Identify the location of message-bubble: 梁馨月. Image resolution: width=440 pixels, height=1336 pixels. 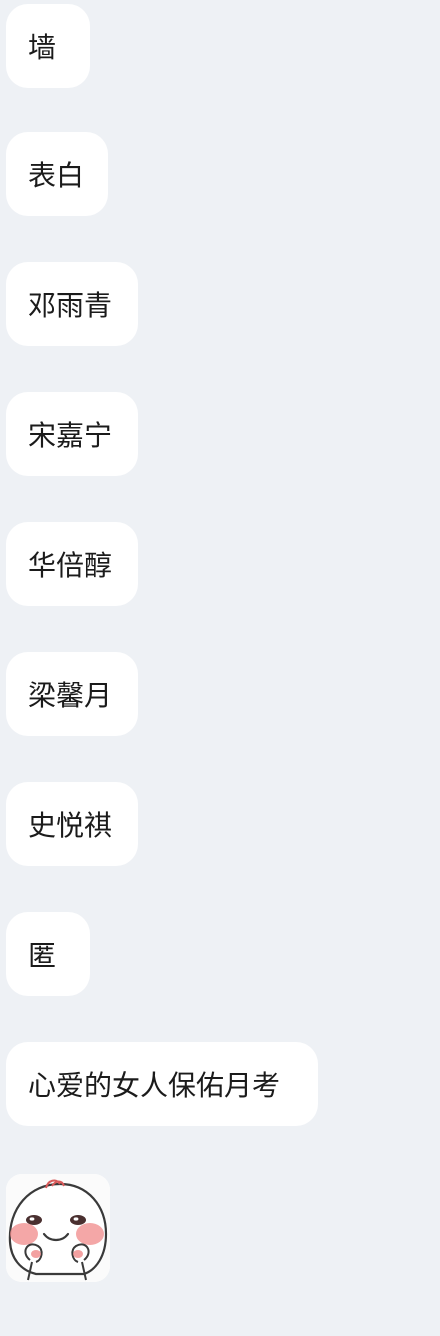
(72, 694).